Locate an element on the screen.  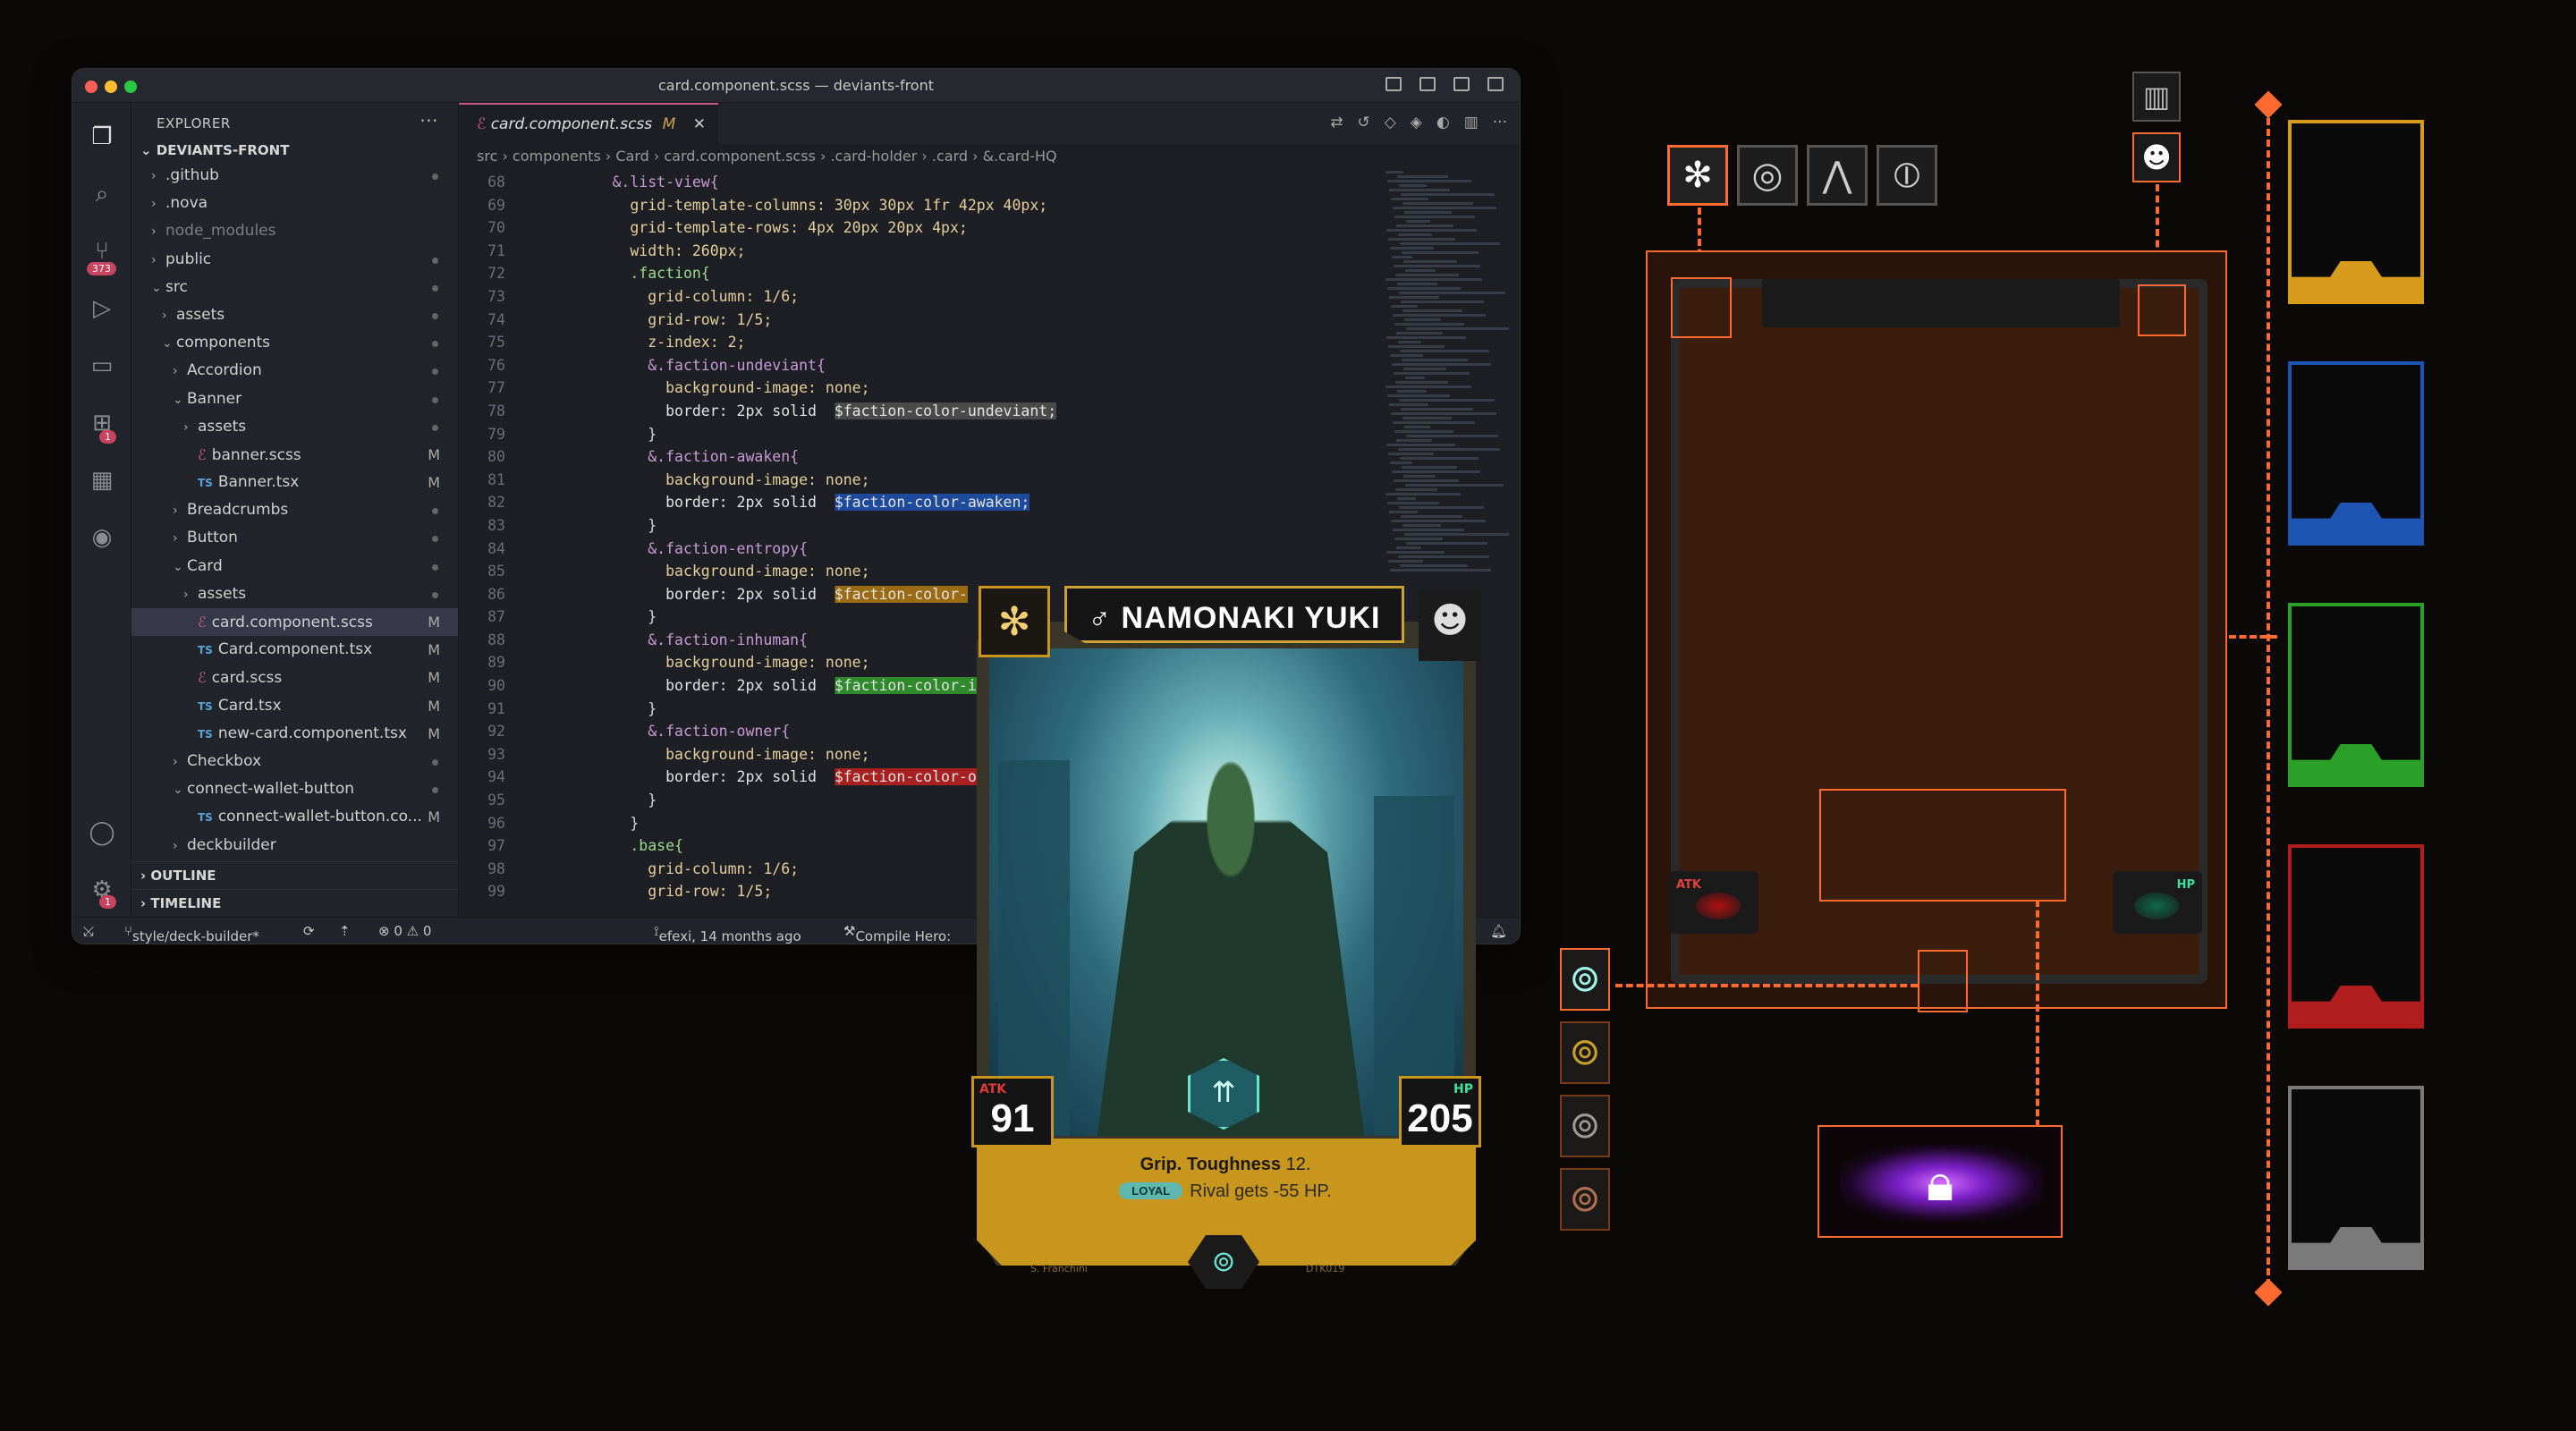
tree-item-label: node_modules is located at coordinates (220, 232).